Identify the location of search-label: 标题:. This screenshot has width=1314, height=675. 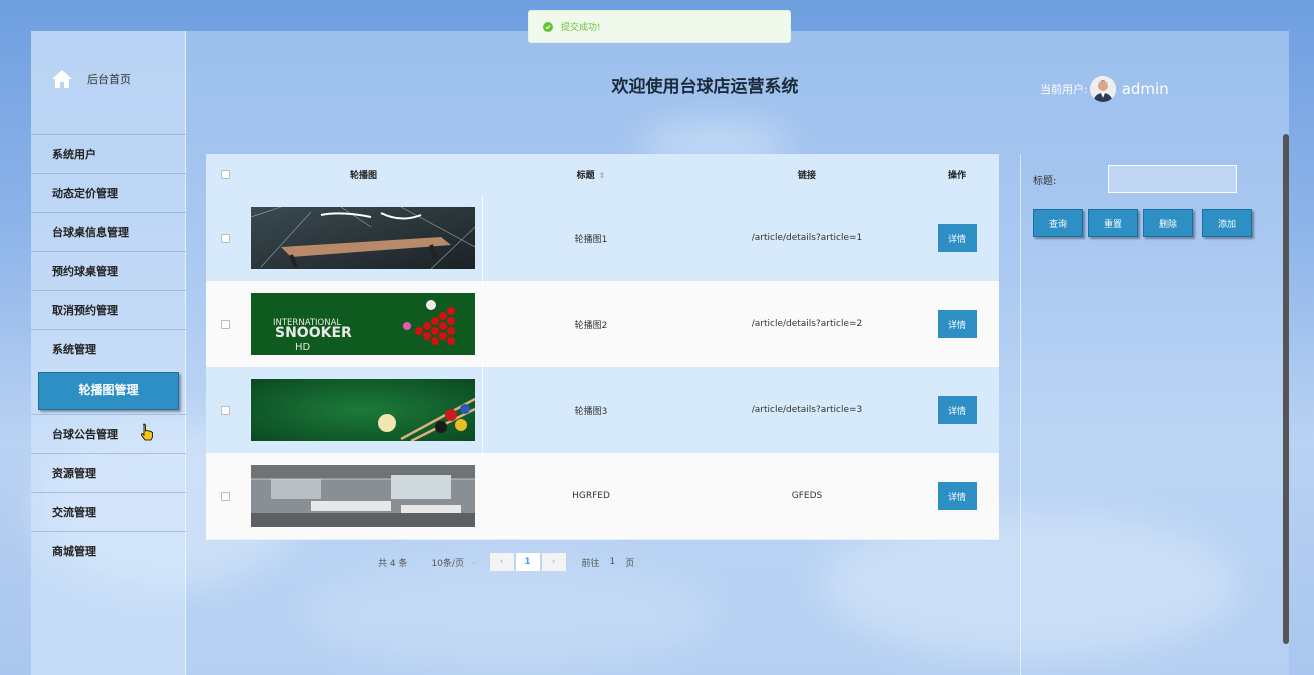
(1045, 181).